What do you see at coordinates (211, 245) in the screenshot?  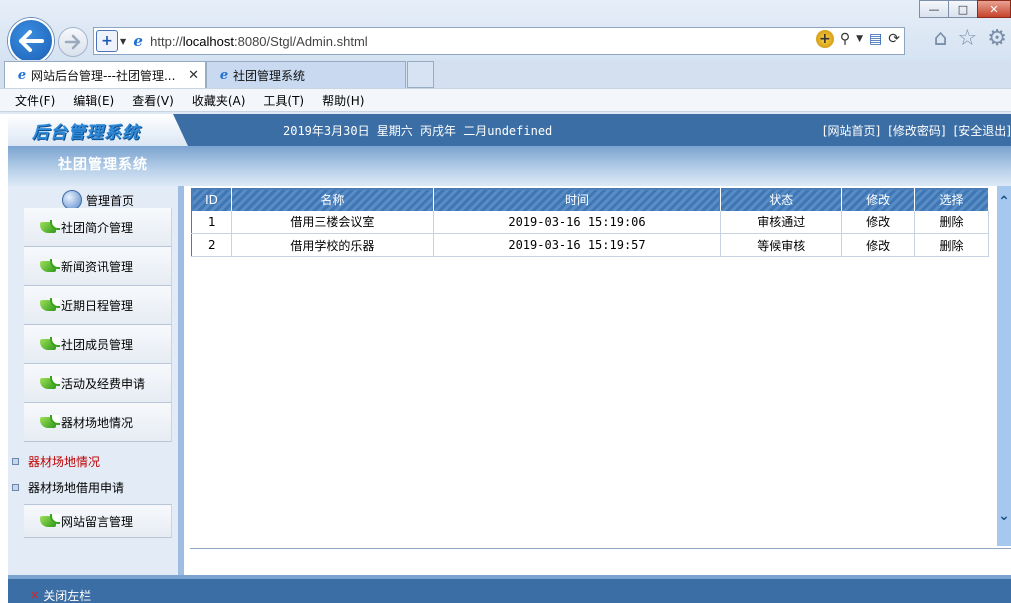 I see `cell-id: 2` at bounding box center [211, 245].